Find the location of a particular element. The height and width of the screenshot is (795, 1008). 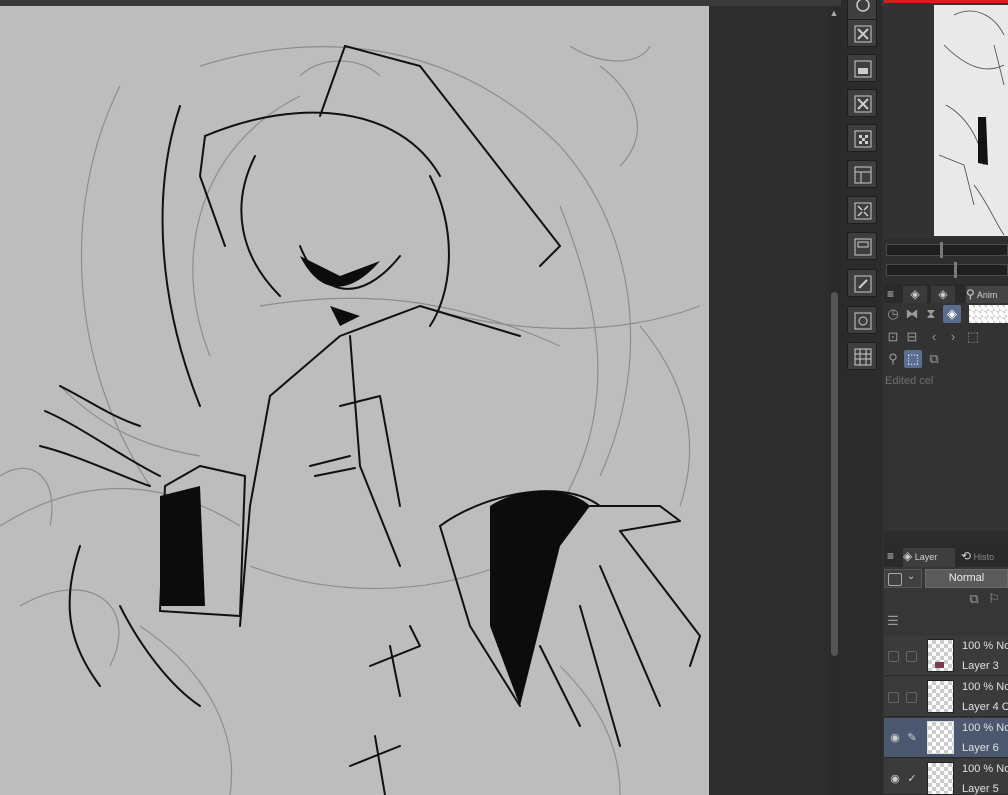

close-file-button is located at coordinates (862, 33).